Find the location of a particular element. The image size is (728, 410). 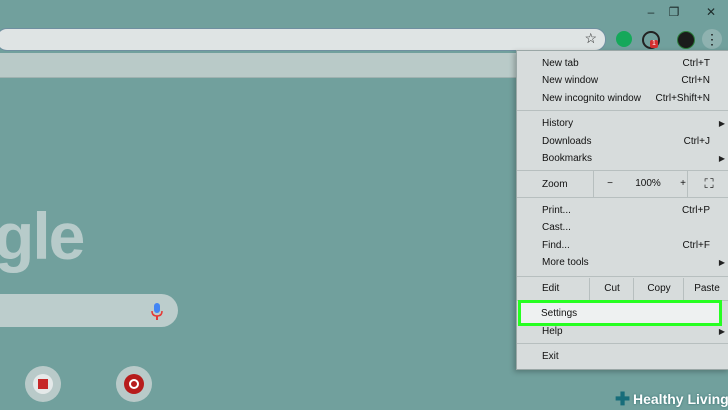

settings-label: Settings is located at coordinates (559, 313).